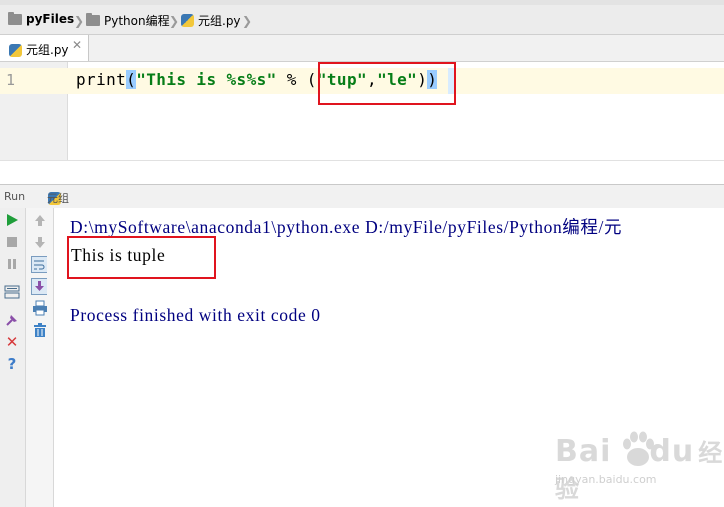 This screenshot has width=724, height=507. Describe the element at coordinates (11, 80) in the screenshot. I see `line-number: 1` at that location.